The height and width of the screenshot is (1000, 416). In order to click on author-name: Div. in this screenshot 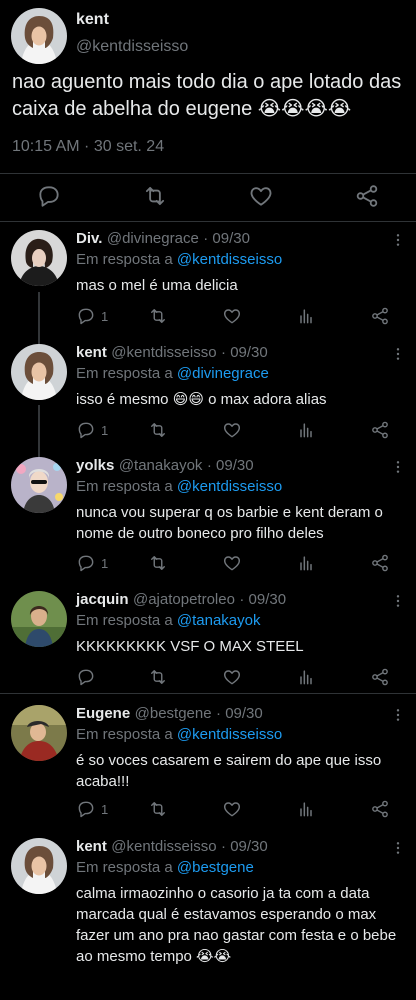, I will do `click(89, 238)`.